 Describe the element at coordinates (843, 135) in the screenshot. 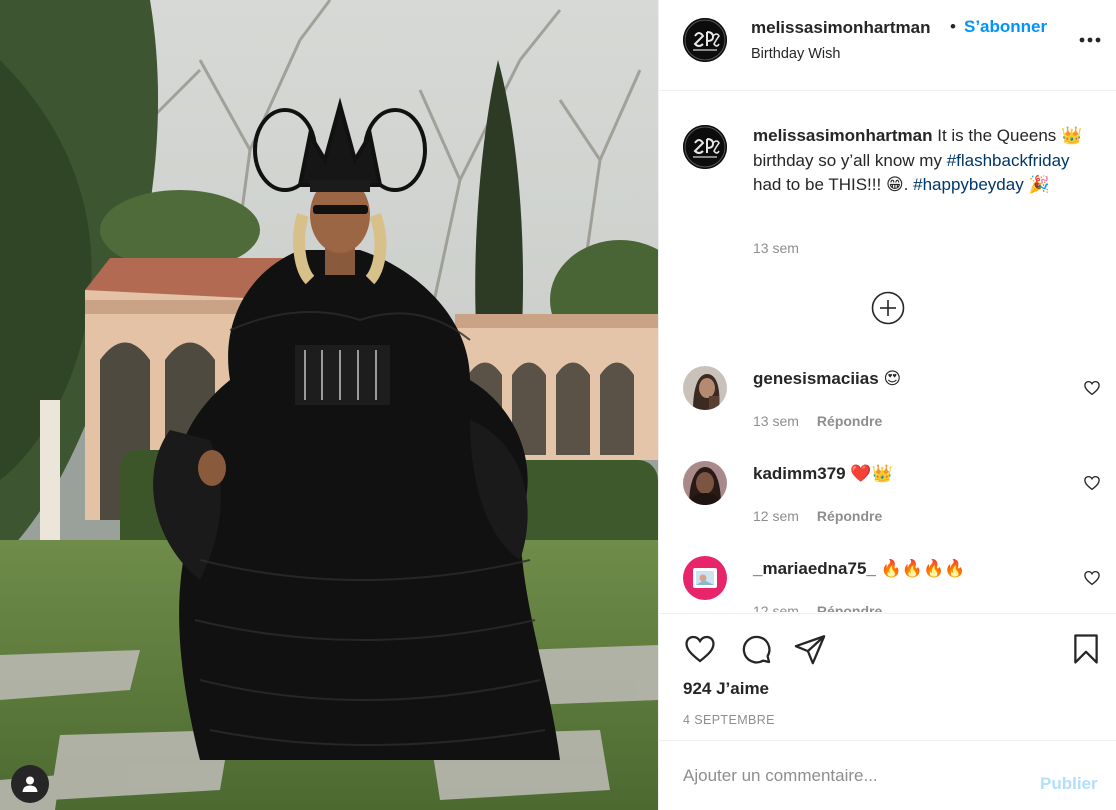

I see `caption-username: melissasimonhartman` at that location.